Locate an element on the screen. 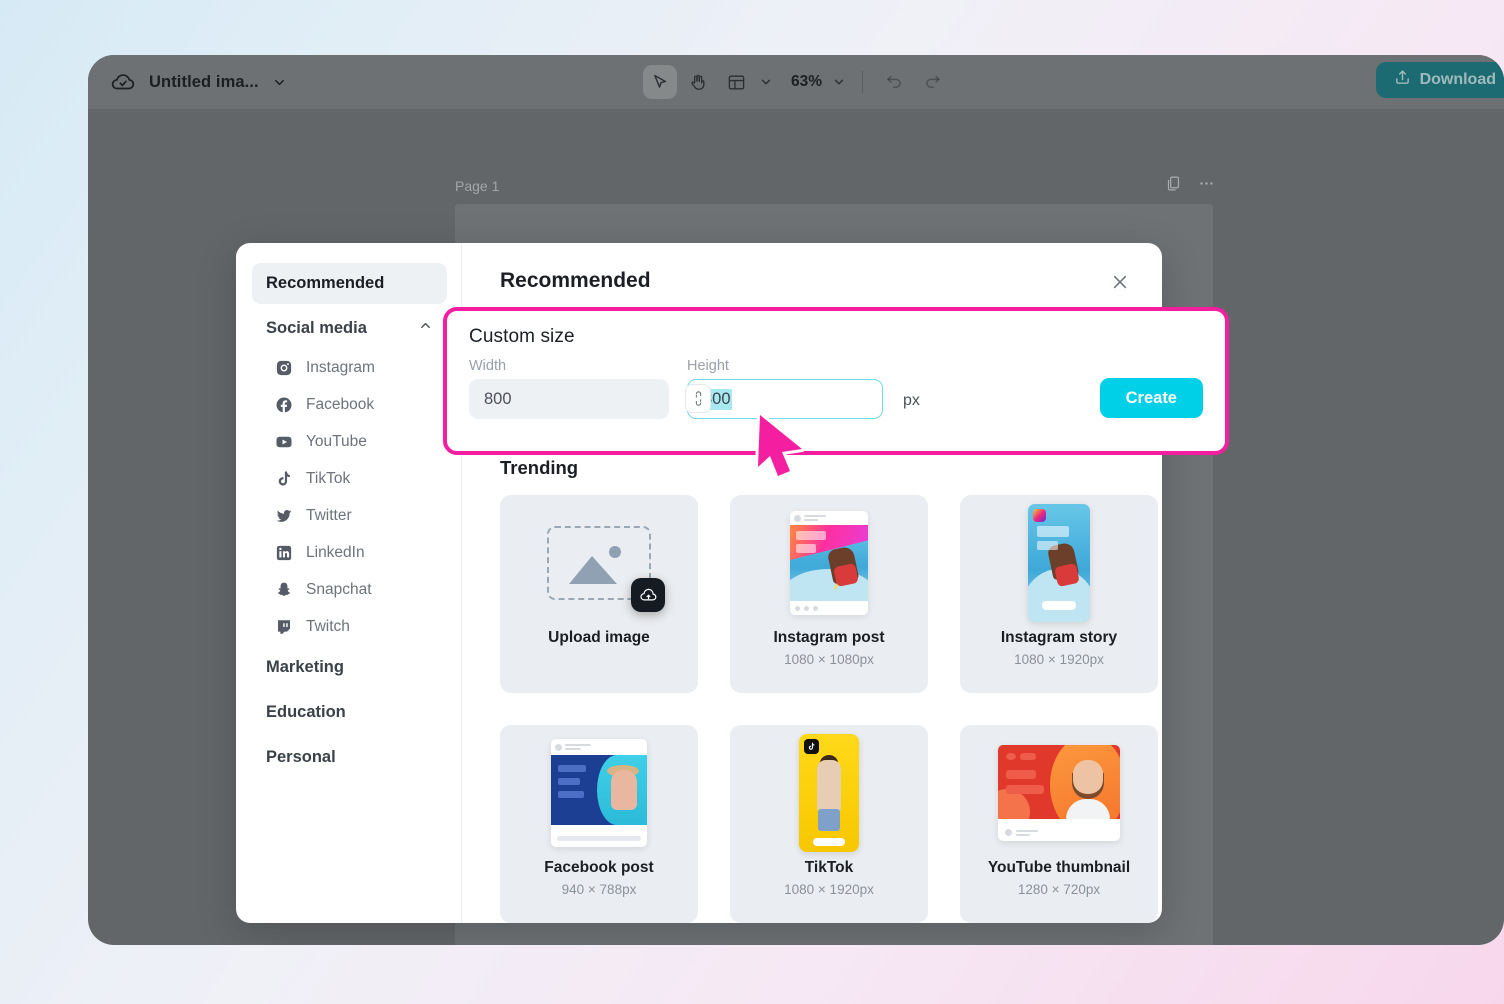 The width and height of the screenshot is (1504, 1004). size-fields-row: Width 800 Height 800 px Create is located at coordinates (836, 388).